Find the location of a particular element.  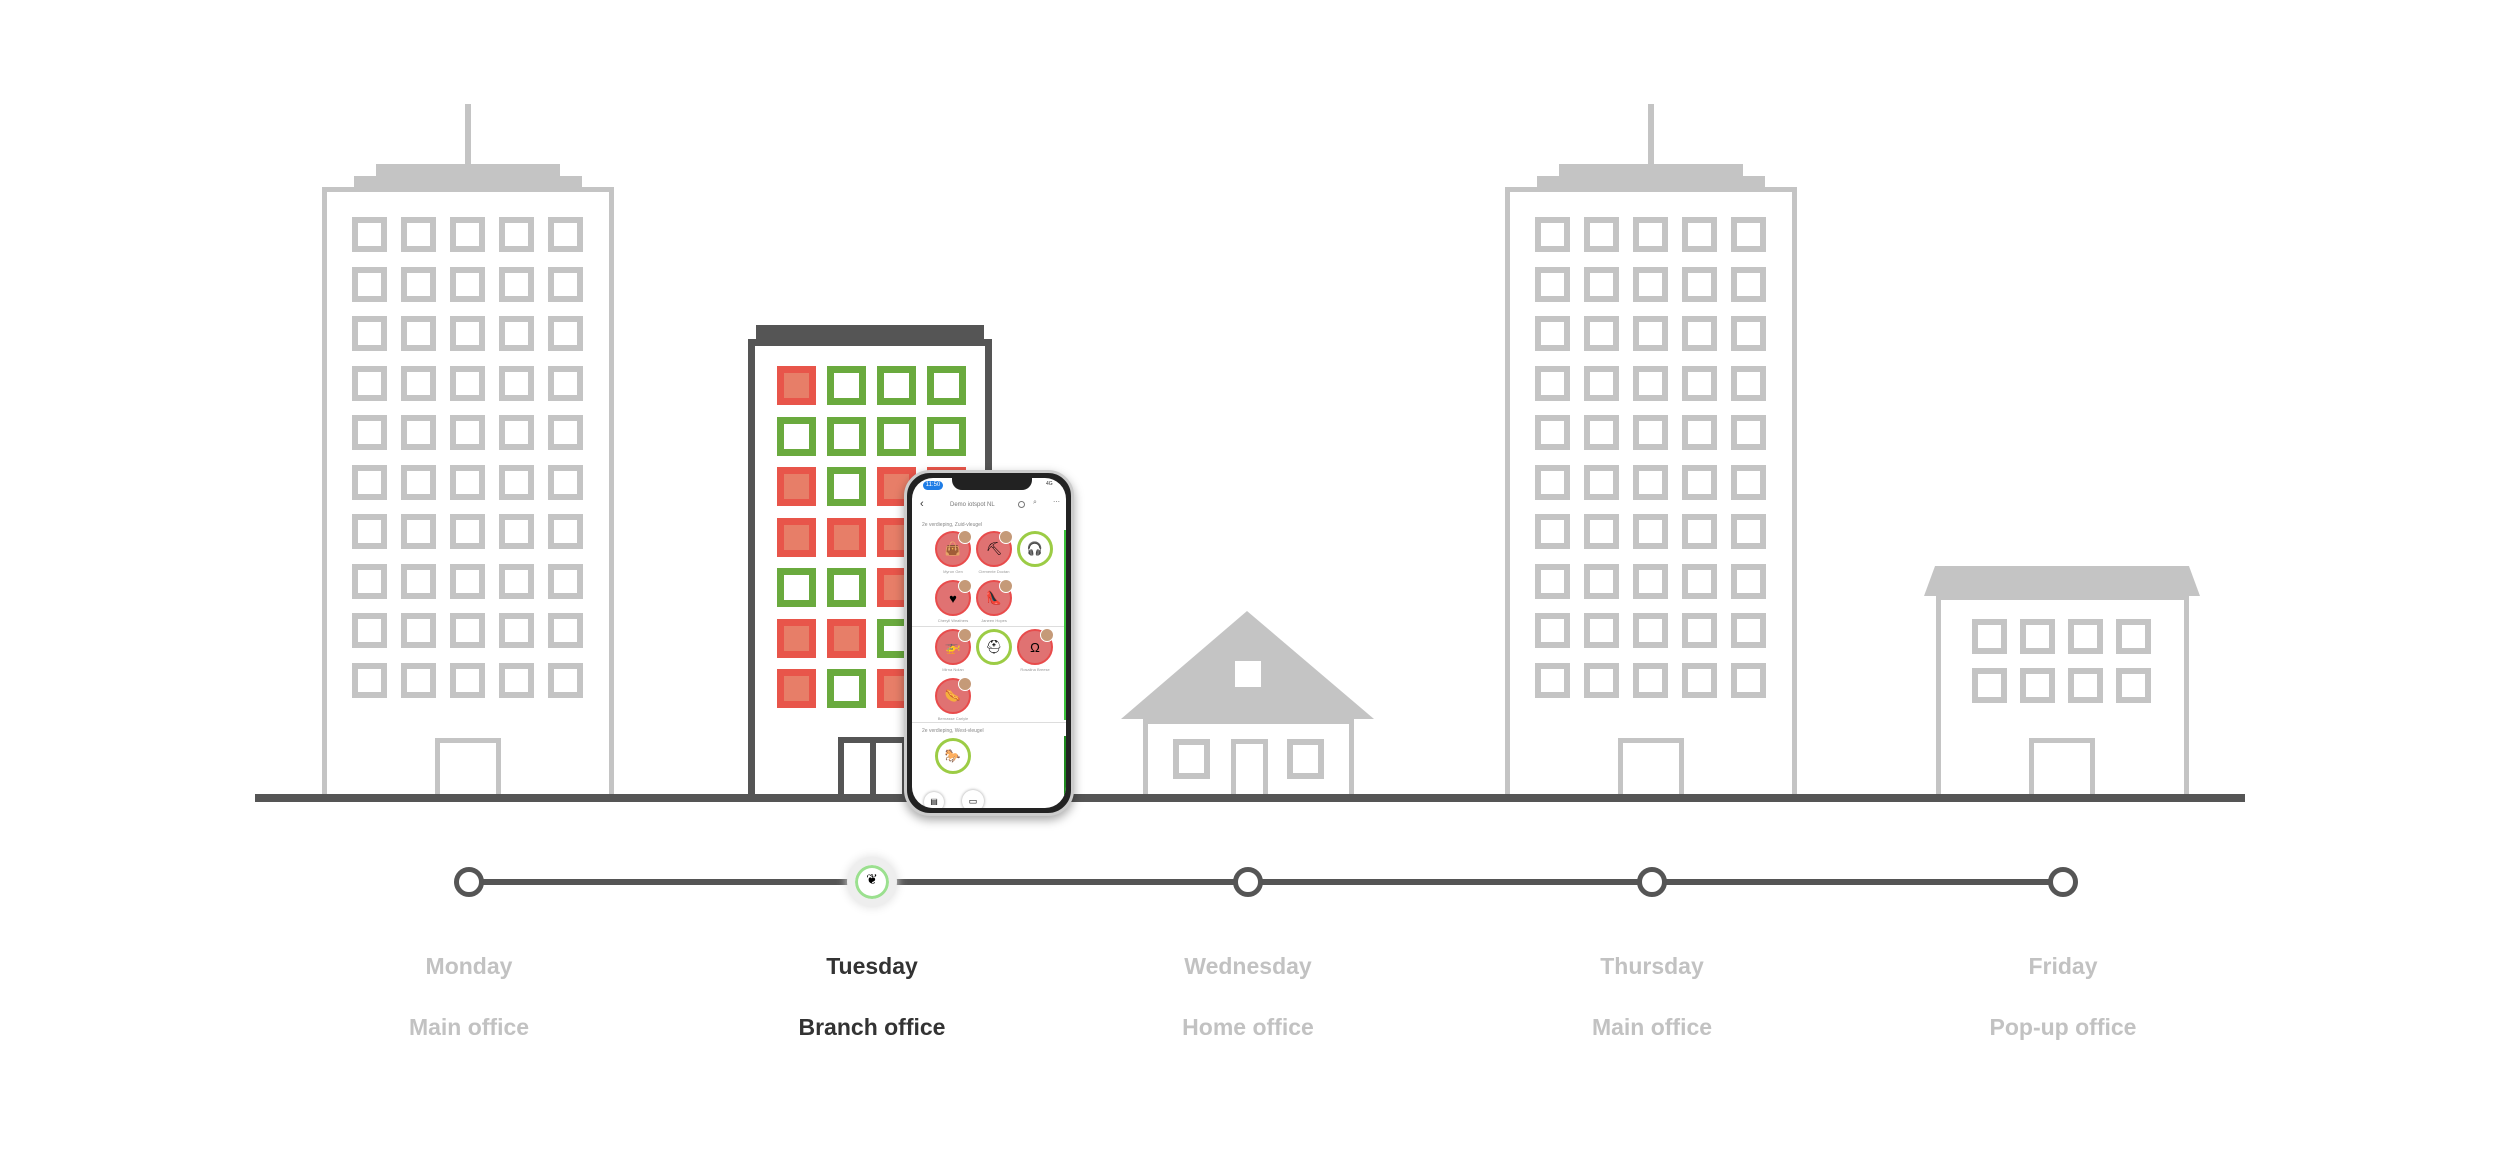

shoe-icon: 👠 is located at coordinates (994, 597).